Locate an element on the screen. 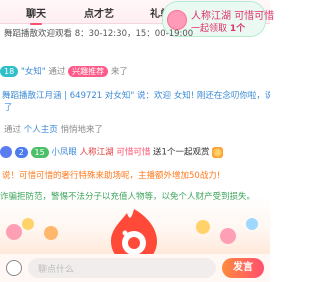  chat-host-message-cont: 了 is located at coordinates (8, 108).